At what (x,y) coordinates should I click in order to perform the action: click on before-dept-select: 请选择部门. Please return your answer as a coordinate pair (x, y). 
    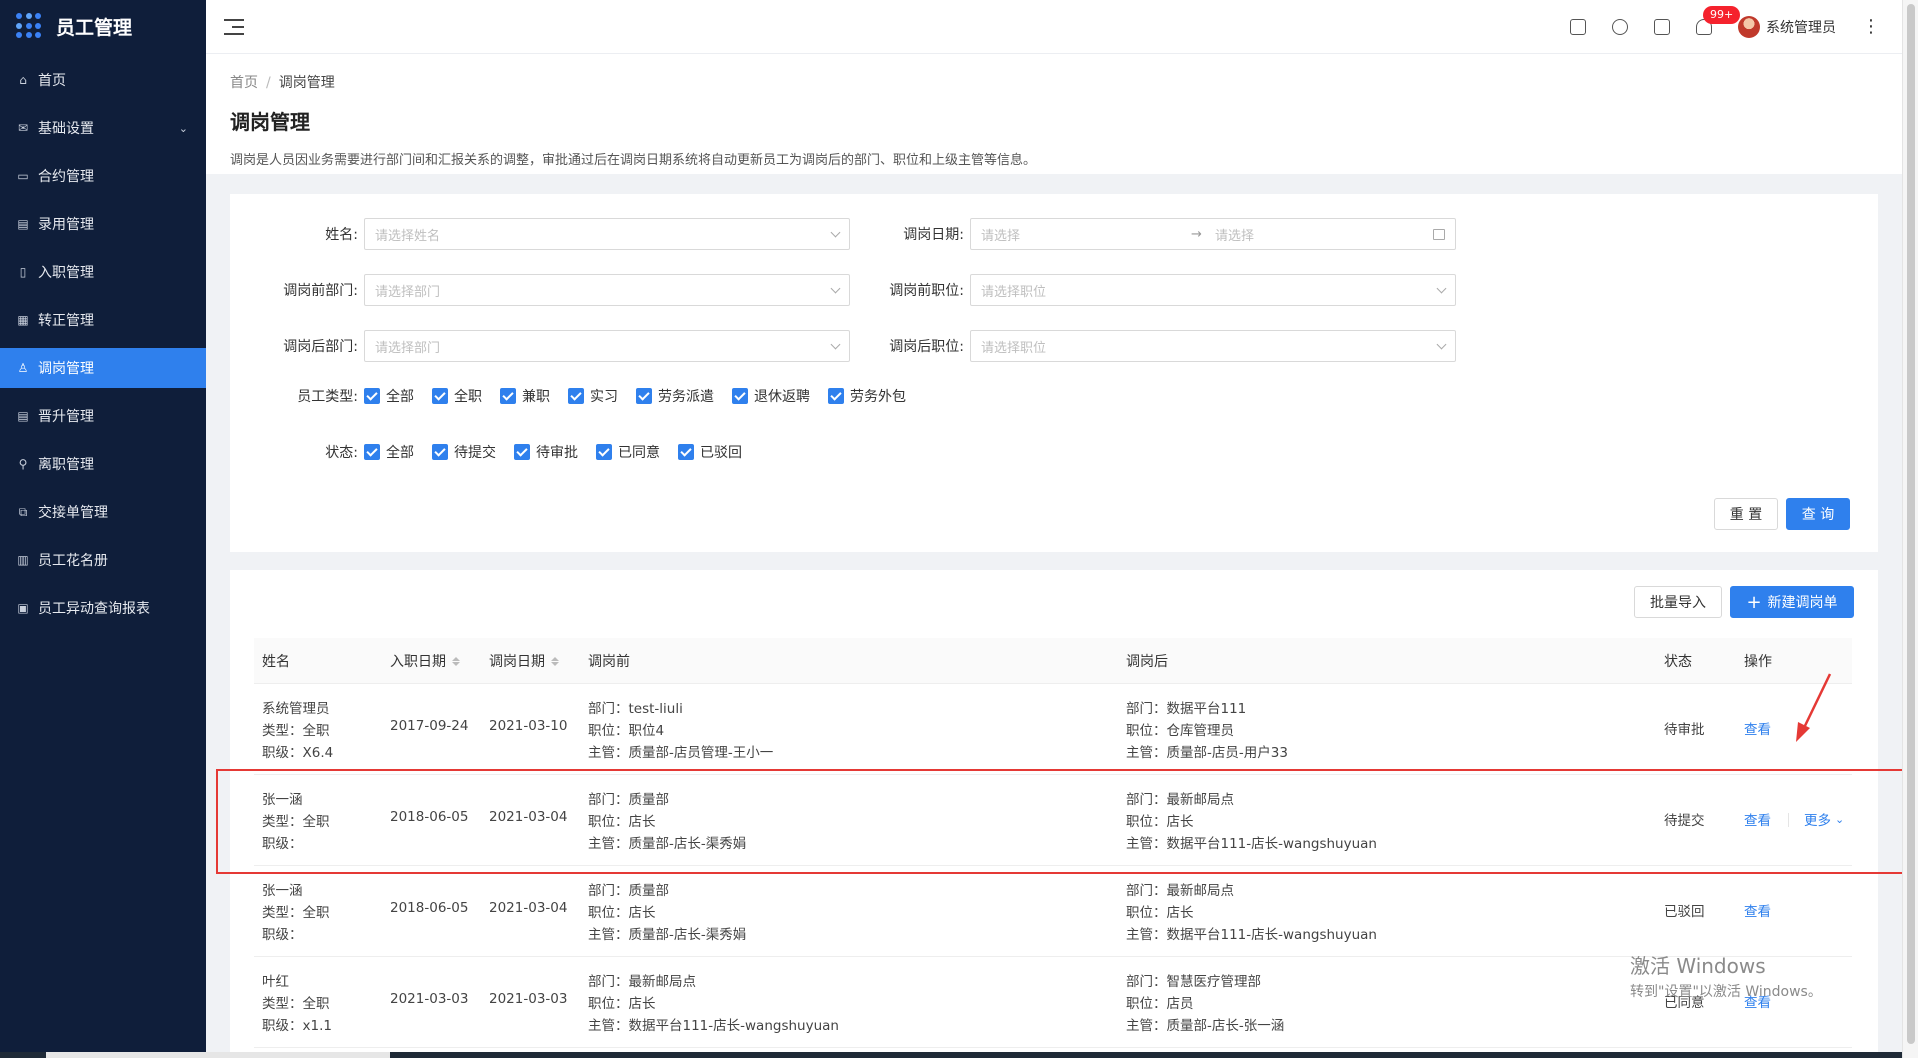
    Looking at the image, I should click on (607, 290).